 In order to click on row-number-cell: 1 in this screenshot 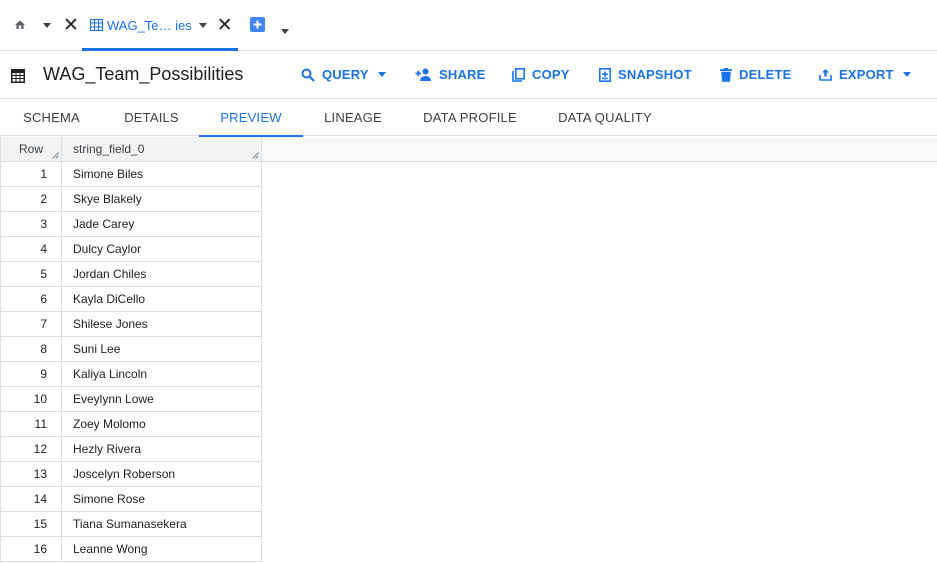, I will do `click(31, 174)`.